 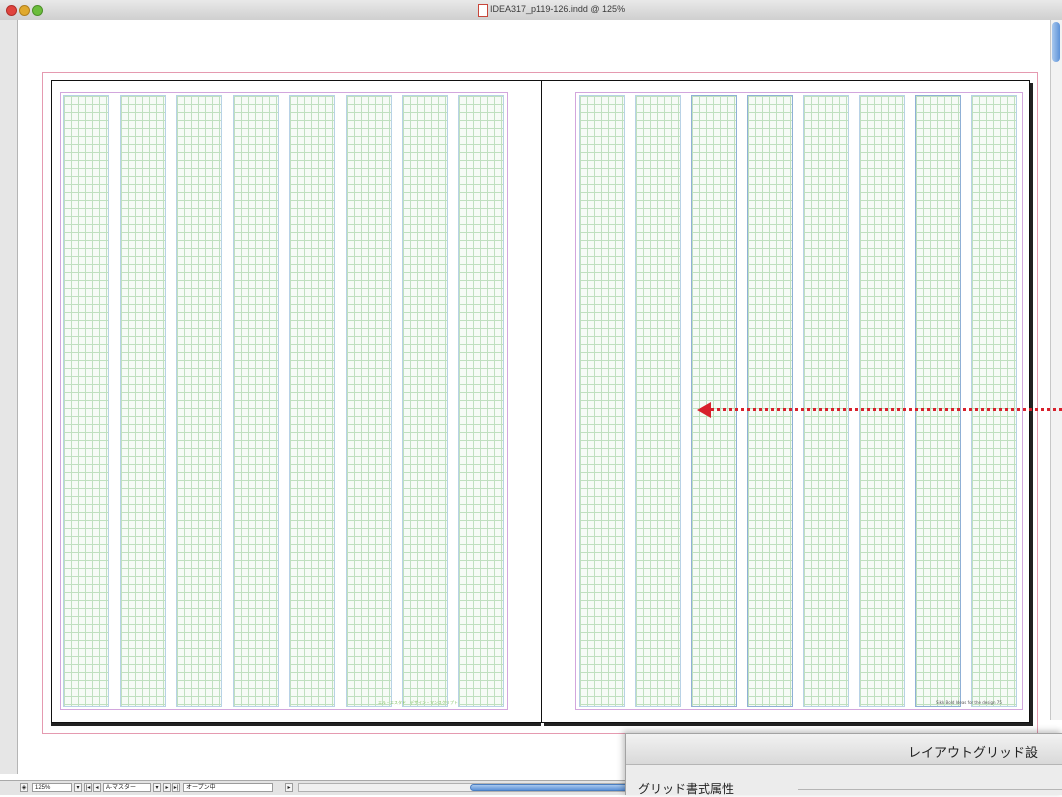 What do you see at coordinates (127, 787) in the screenshot?
I see `page-field: A-マスター` at bounding box center [127, 787].